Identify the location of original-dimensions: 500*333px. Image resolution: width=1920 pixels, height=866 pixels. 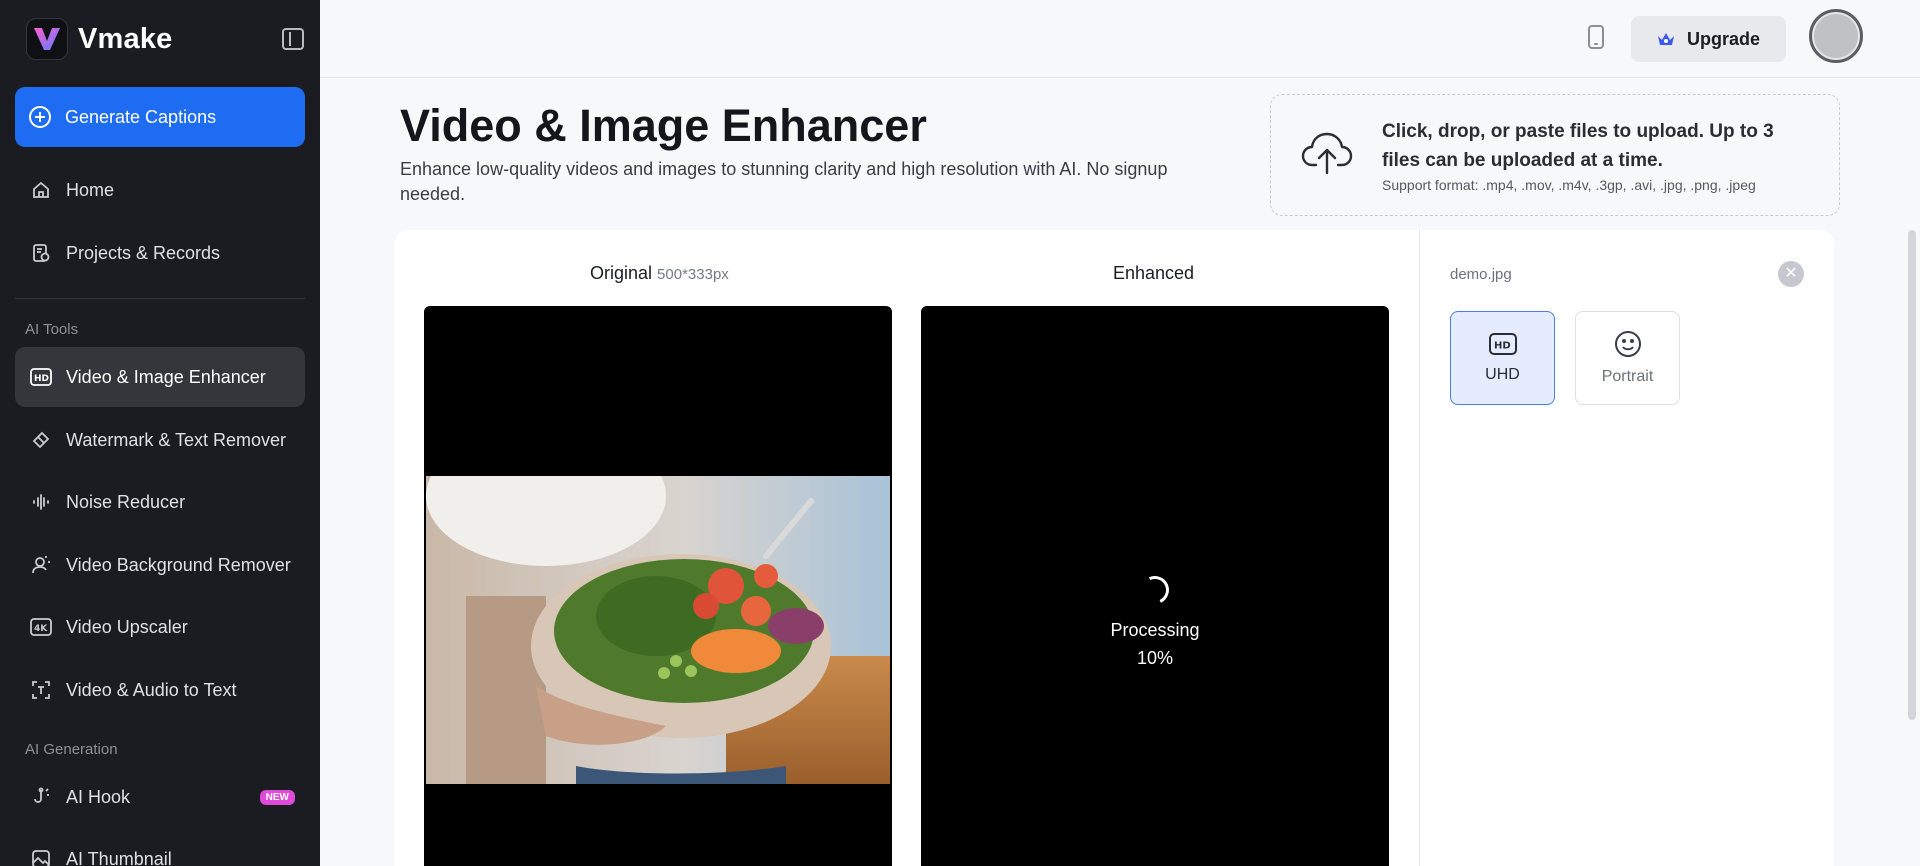
(693, 274).